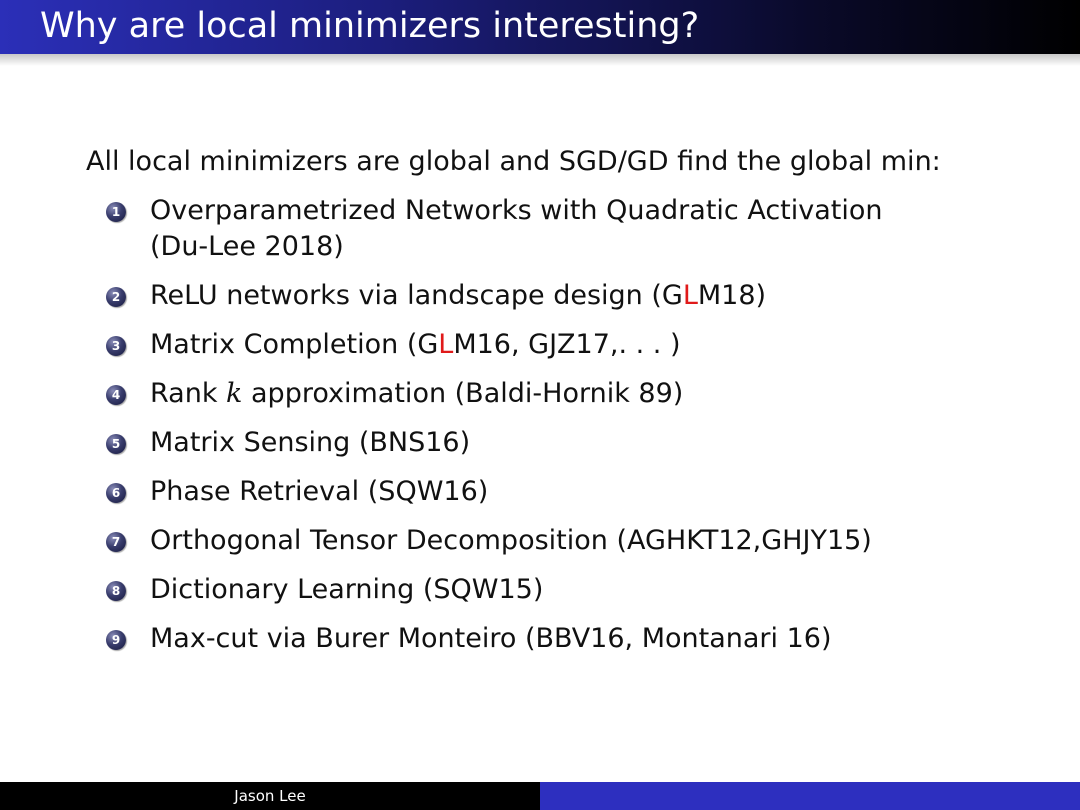 The height and width of the screenshot is (810, 1080). I want to click on text-segment: M18), so click(732, 295).